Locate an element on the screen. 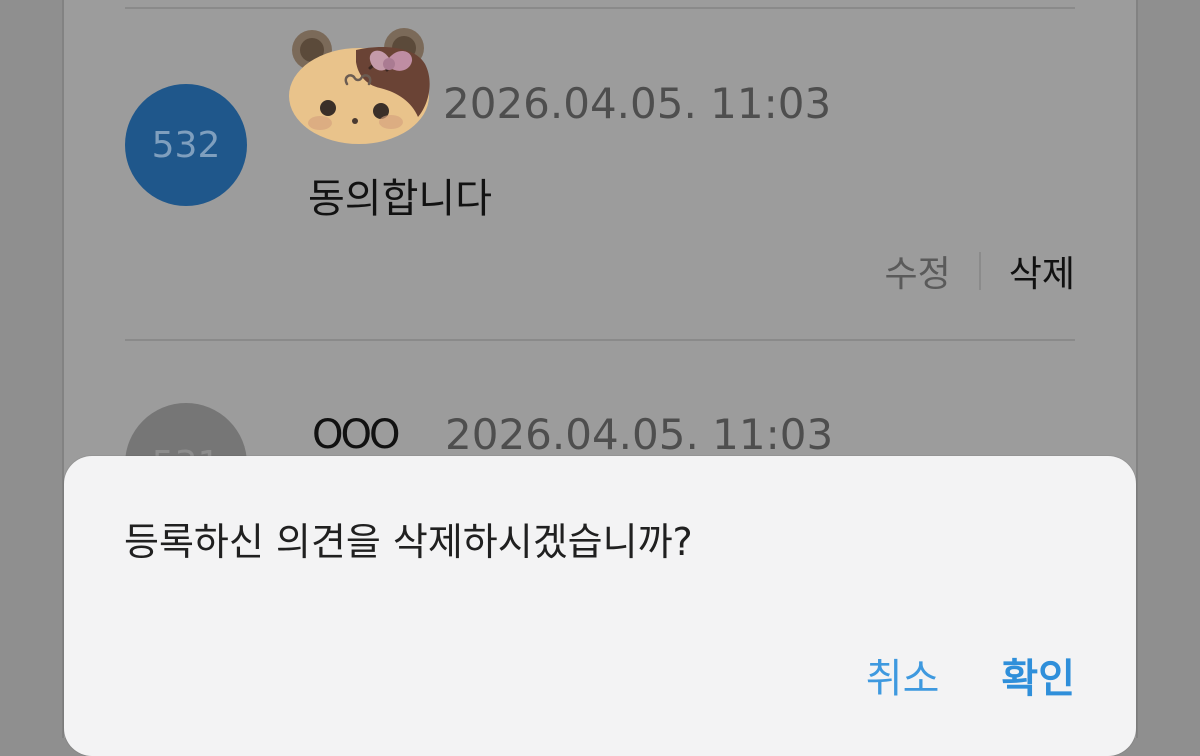 This screenshot has height=756, width=1200. comment-divider is located at coordinates (600, 340).